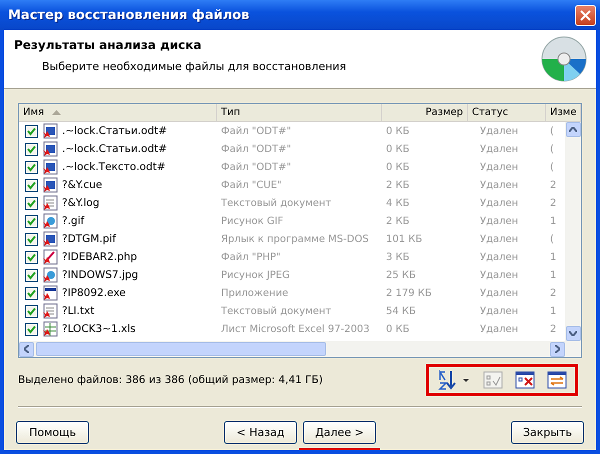 This screenshot has height=454, width=600. I want to click on file-size: 3 КБ, so click(398, 257).